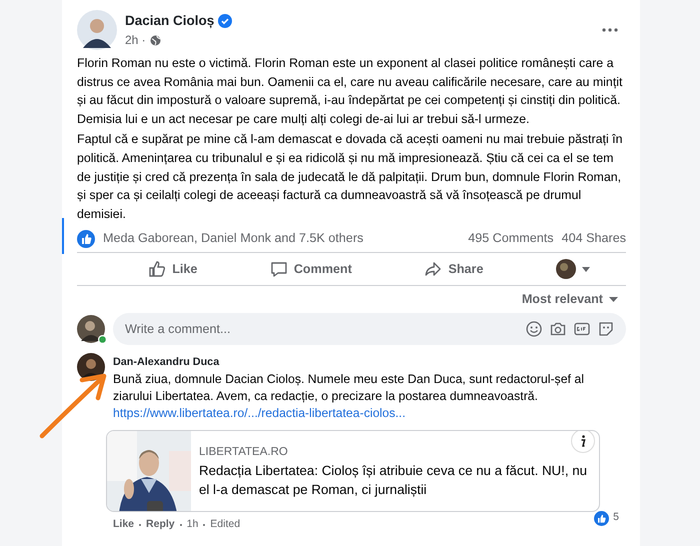 This screenshot has width=700, height=546. Describe the element at coordinates (135, 40) in the screenshot. I see `post-time: 2h ·` at that location.